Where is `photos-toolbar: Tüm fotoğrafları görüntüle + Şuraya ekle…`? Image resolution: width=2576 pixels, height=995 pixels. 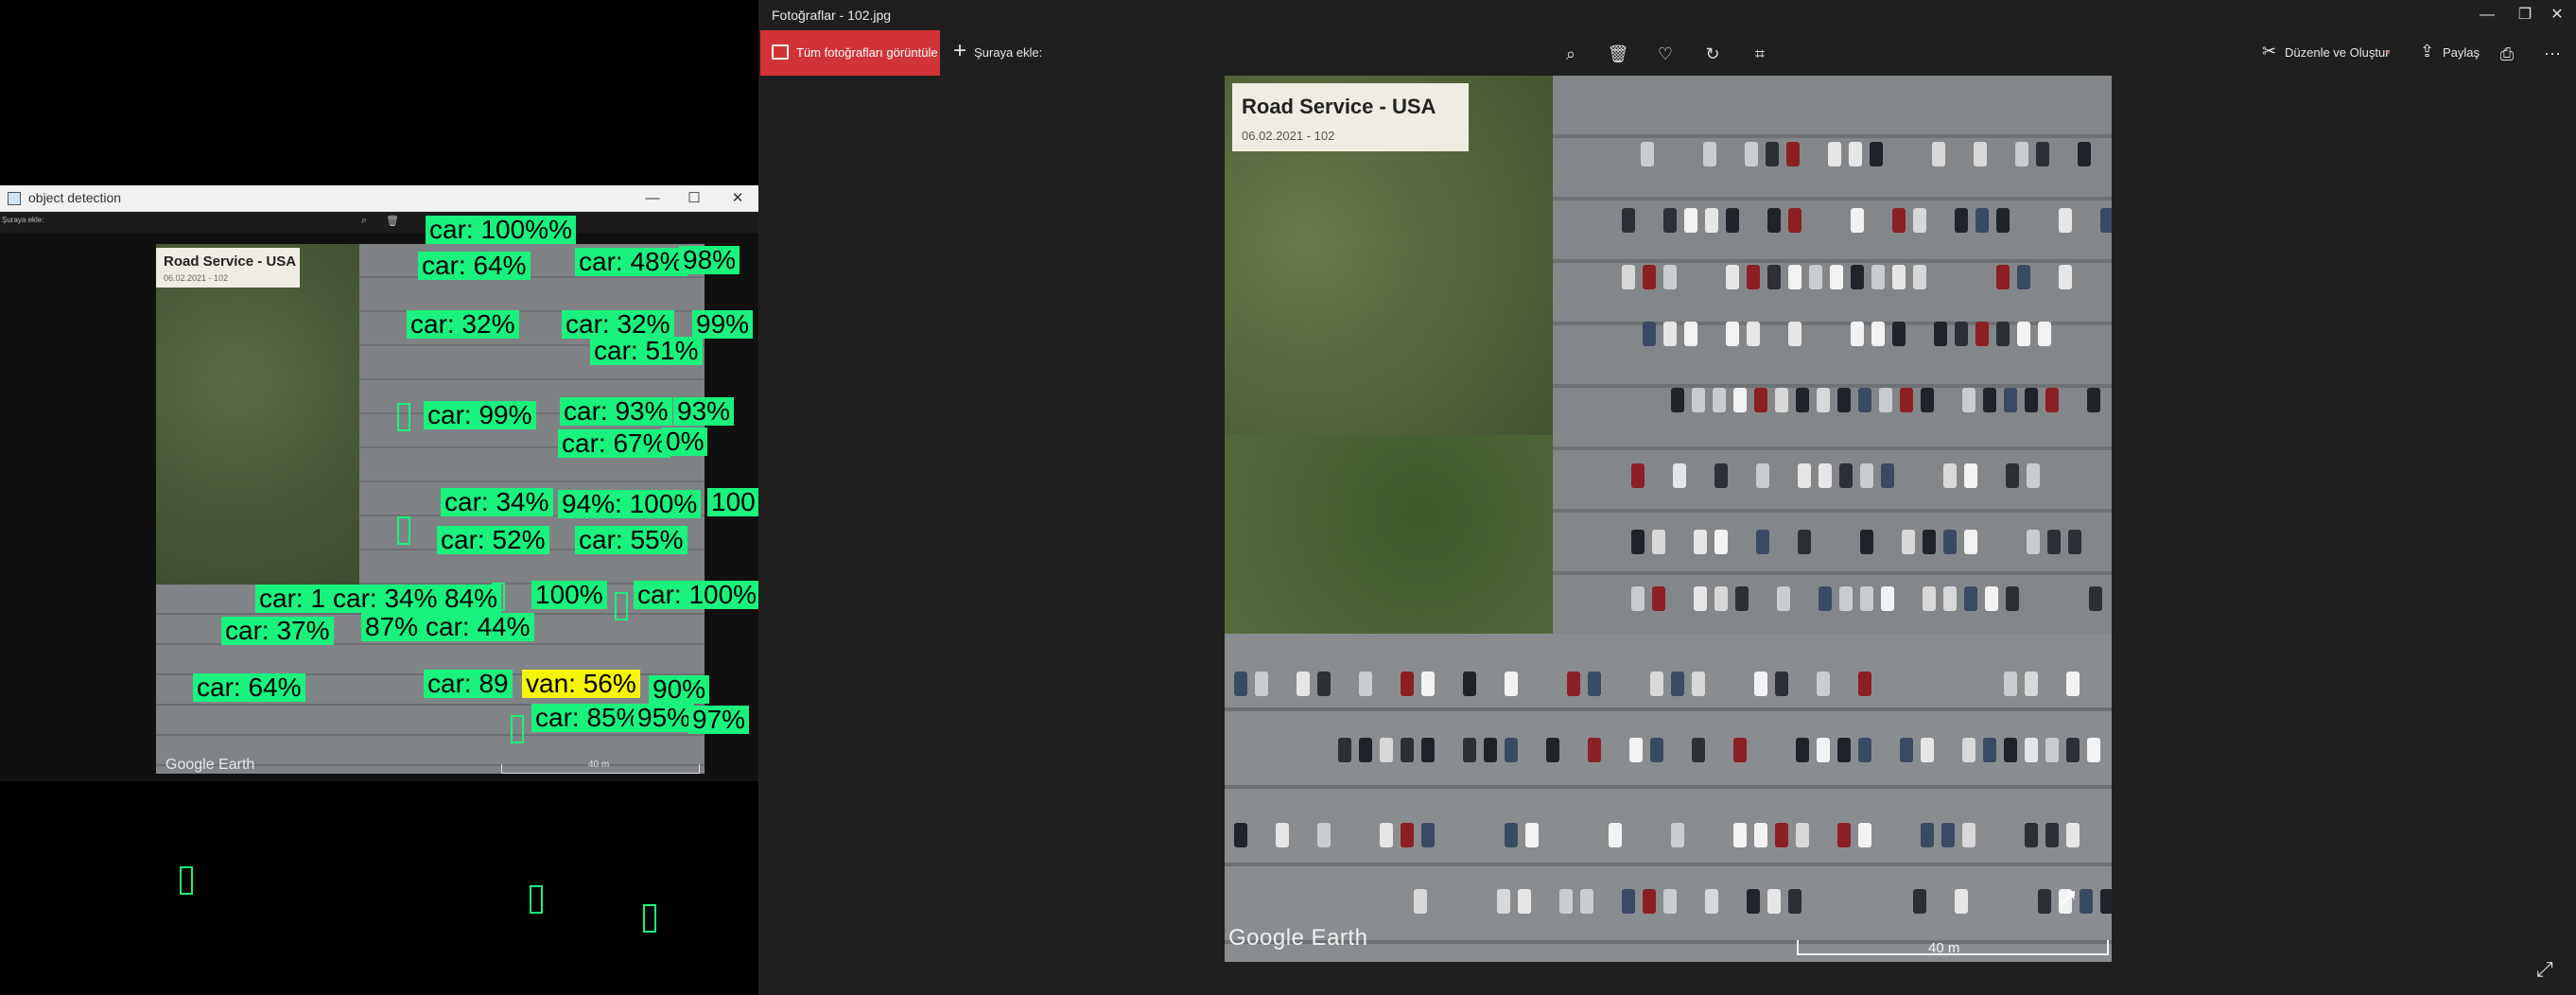 photos-toolbar: Tüm fotoğrafları görüntüle + Şuraya ekle… is located at coordinates (1667, 53).